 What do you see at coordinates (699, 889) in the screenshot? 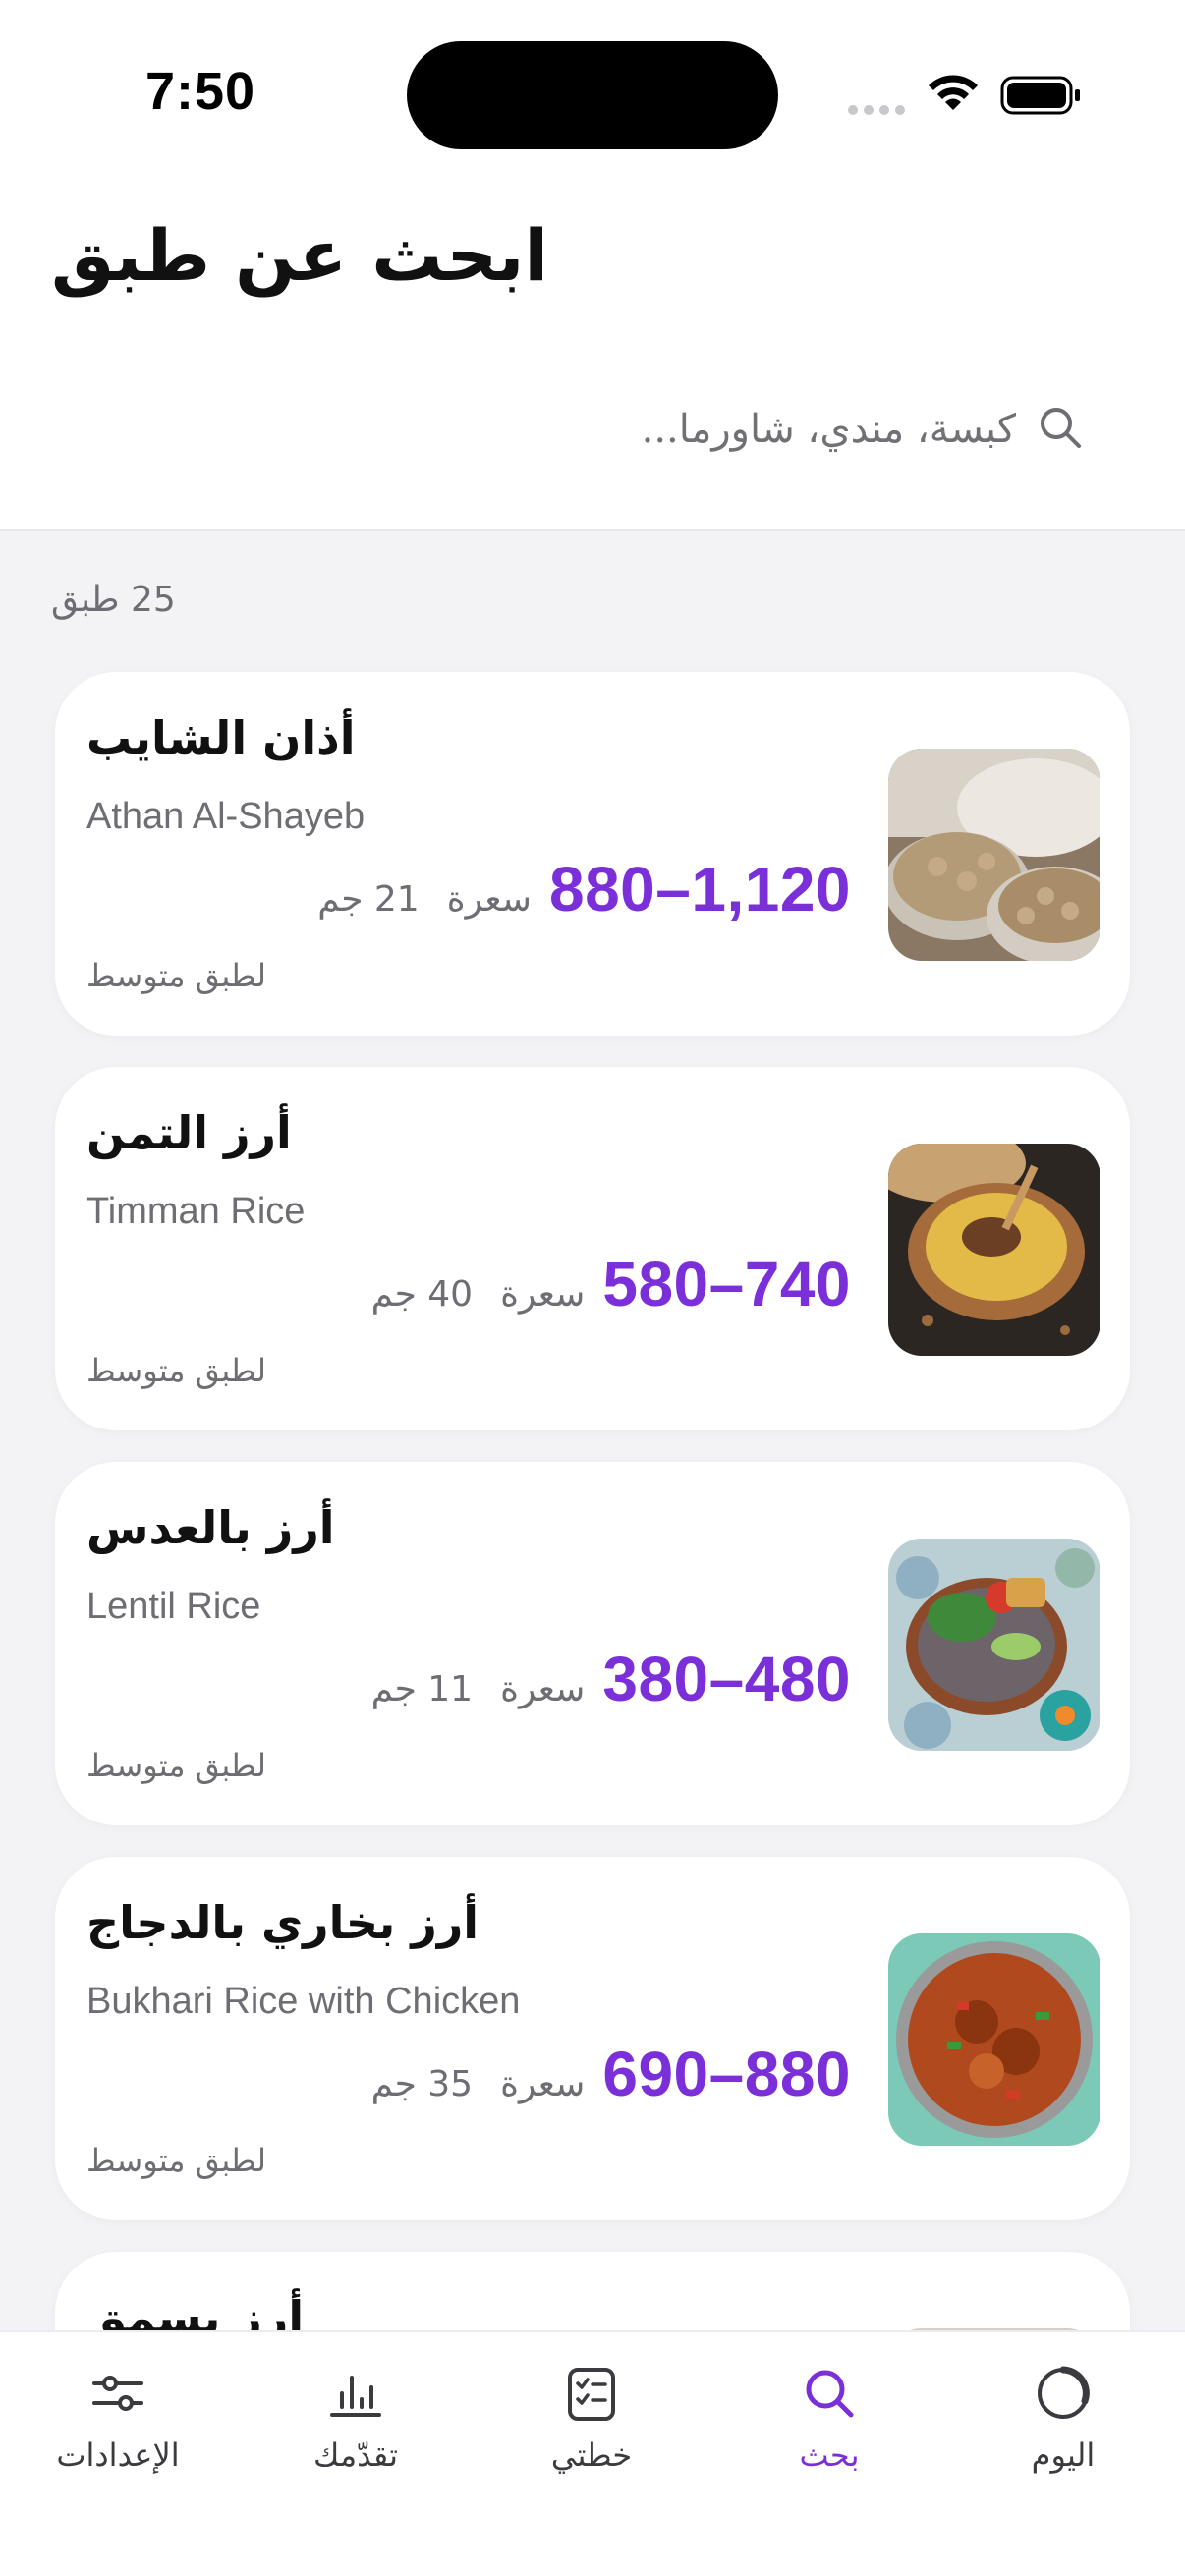
I see `calorie-range: 880–1,120` at bounding box center [699, 889].